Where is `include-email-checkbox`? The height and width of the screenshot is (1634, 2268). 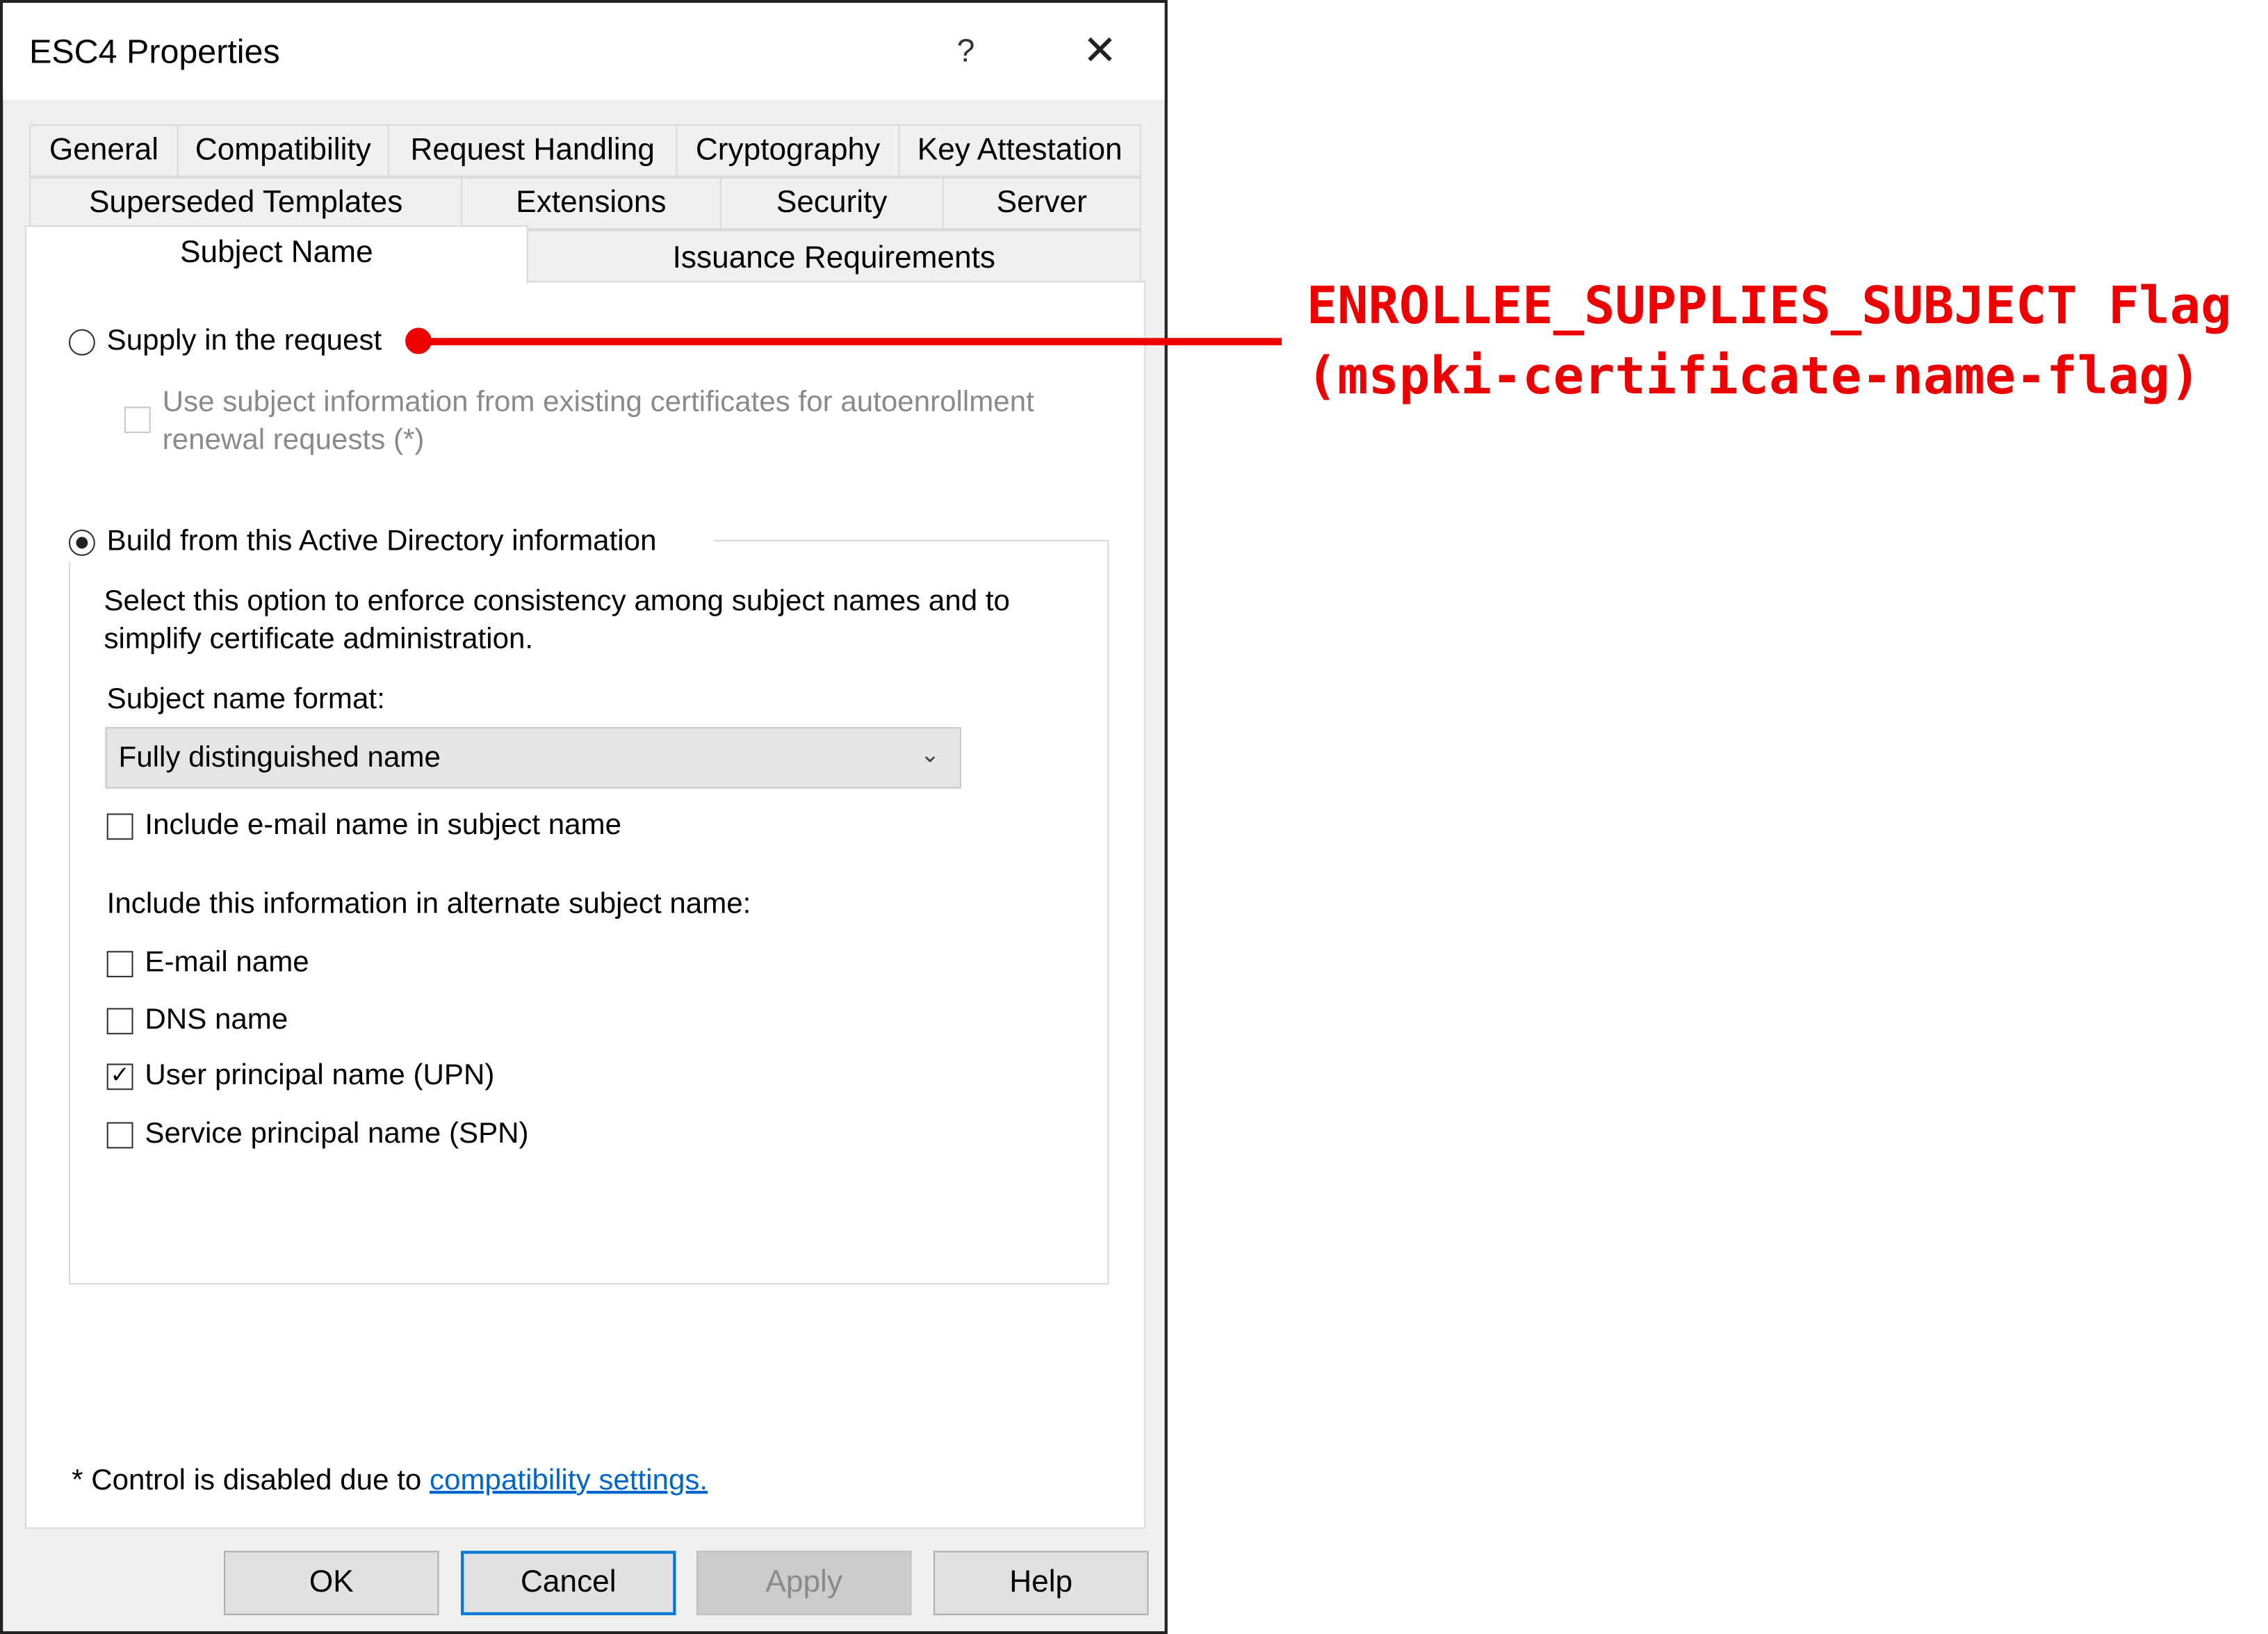 include-email-checkbox is located at coordinates (119, 826).